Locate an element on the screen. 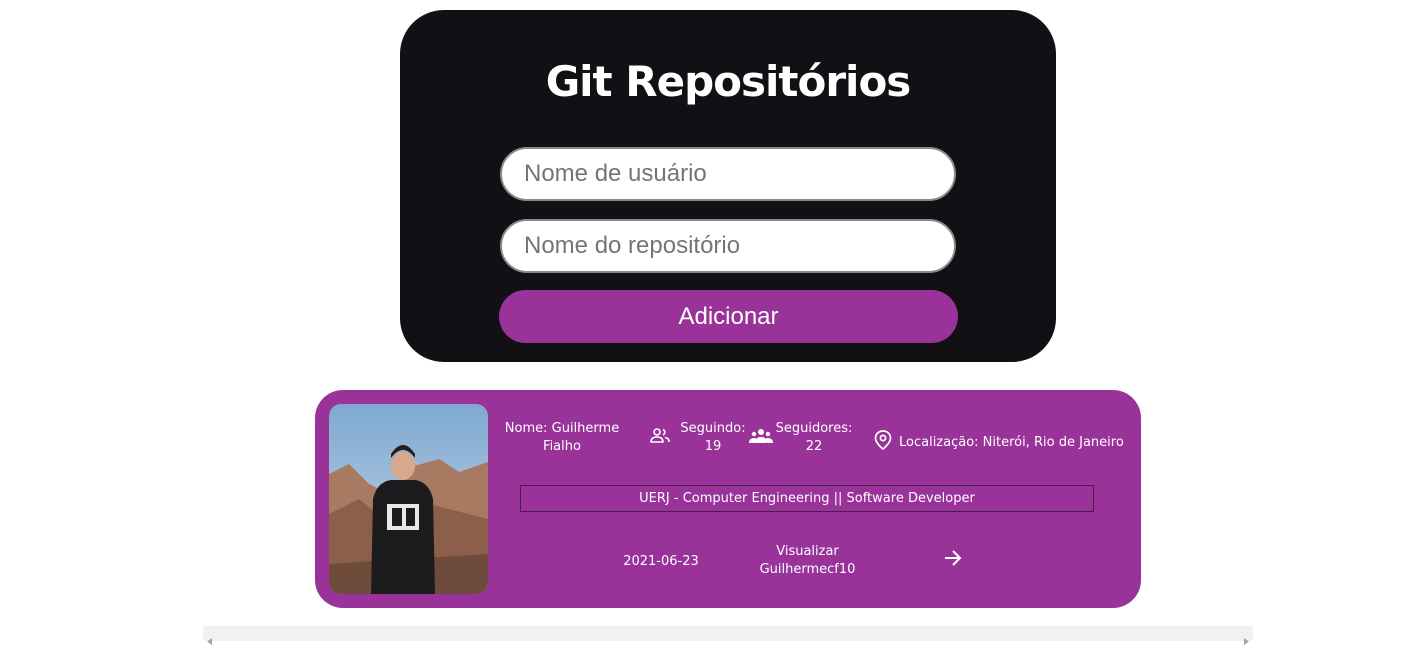  followers-count: Seguidores: 22 is located at coordinates (814, 438).